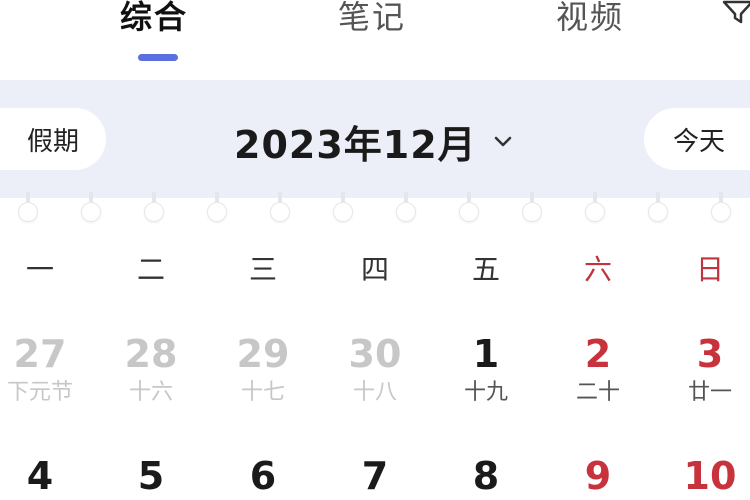  I want to click on day-cell: 5, so click(151, 476).